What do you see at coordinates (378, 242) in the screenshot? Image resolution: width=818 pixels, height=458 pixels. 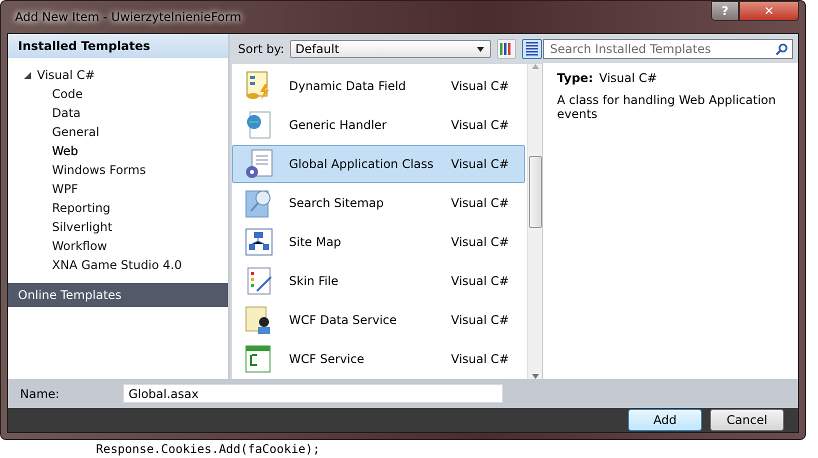 I see `template-row: Site Map Visual C#` at bounding box center [378, 242].